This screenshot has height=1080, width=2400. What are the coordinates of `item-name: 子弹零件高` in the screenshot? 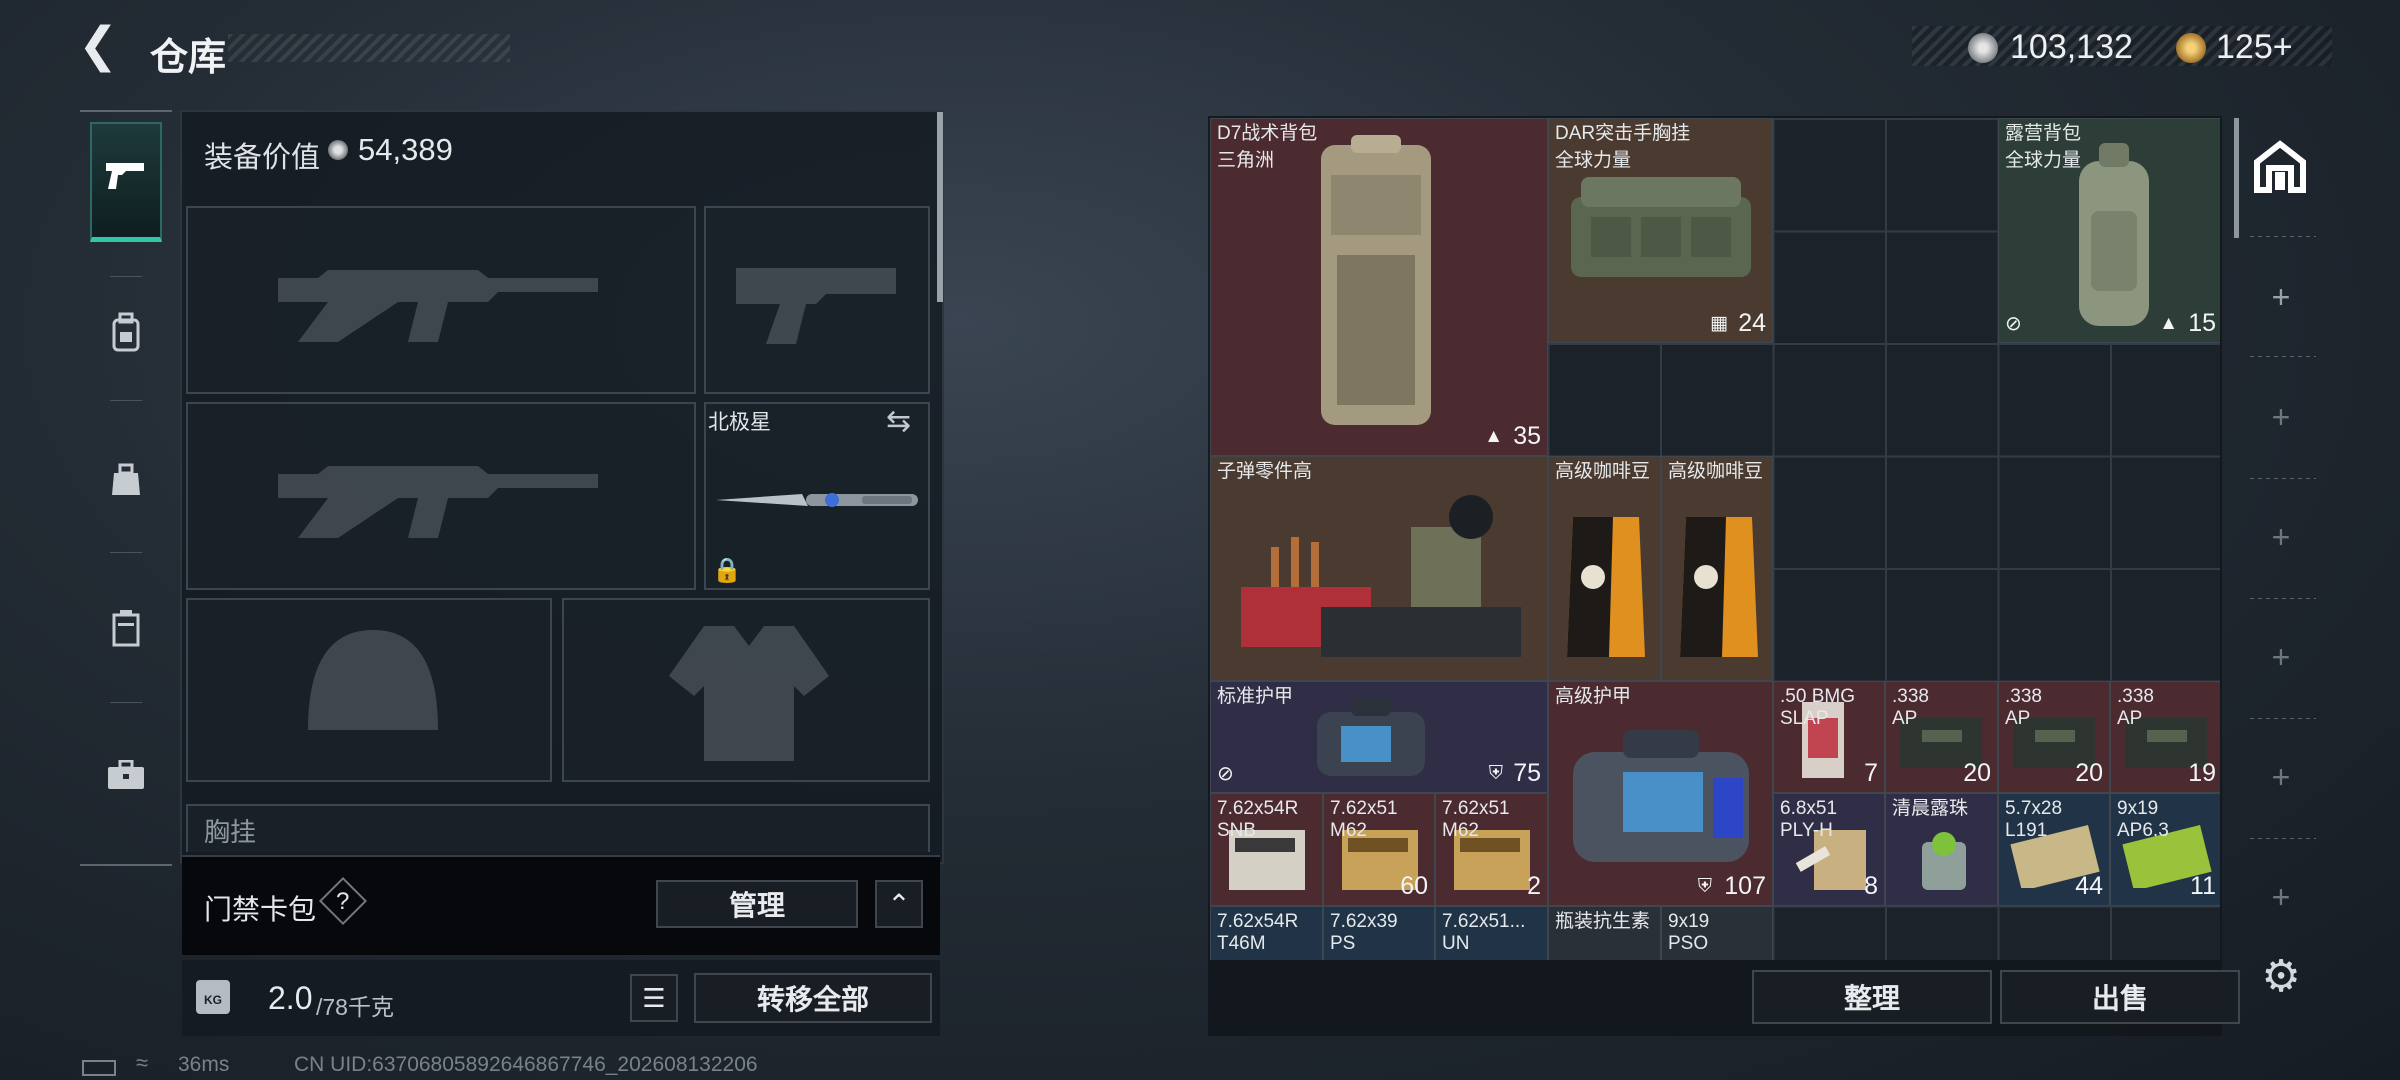 It's located at (1265, 471).